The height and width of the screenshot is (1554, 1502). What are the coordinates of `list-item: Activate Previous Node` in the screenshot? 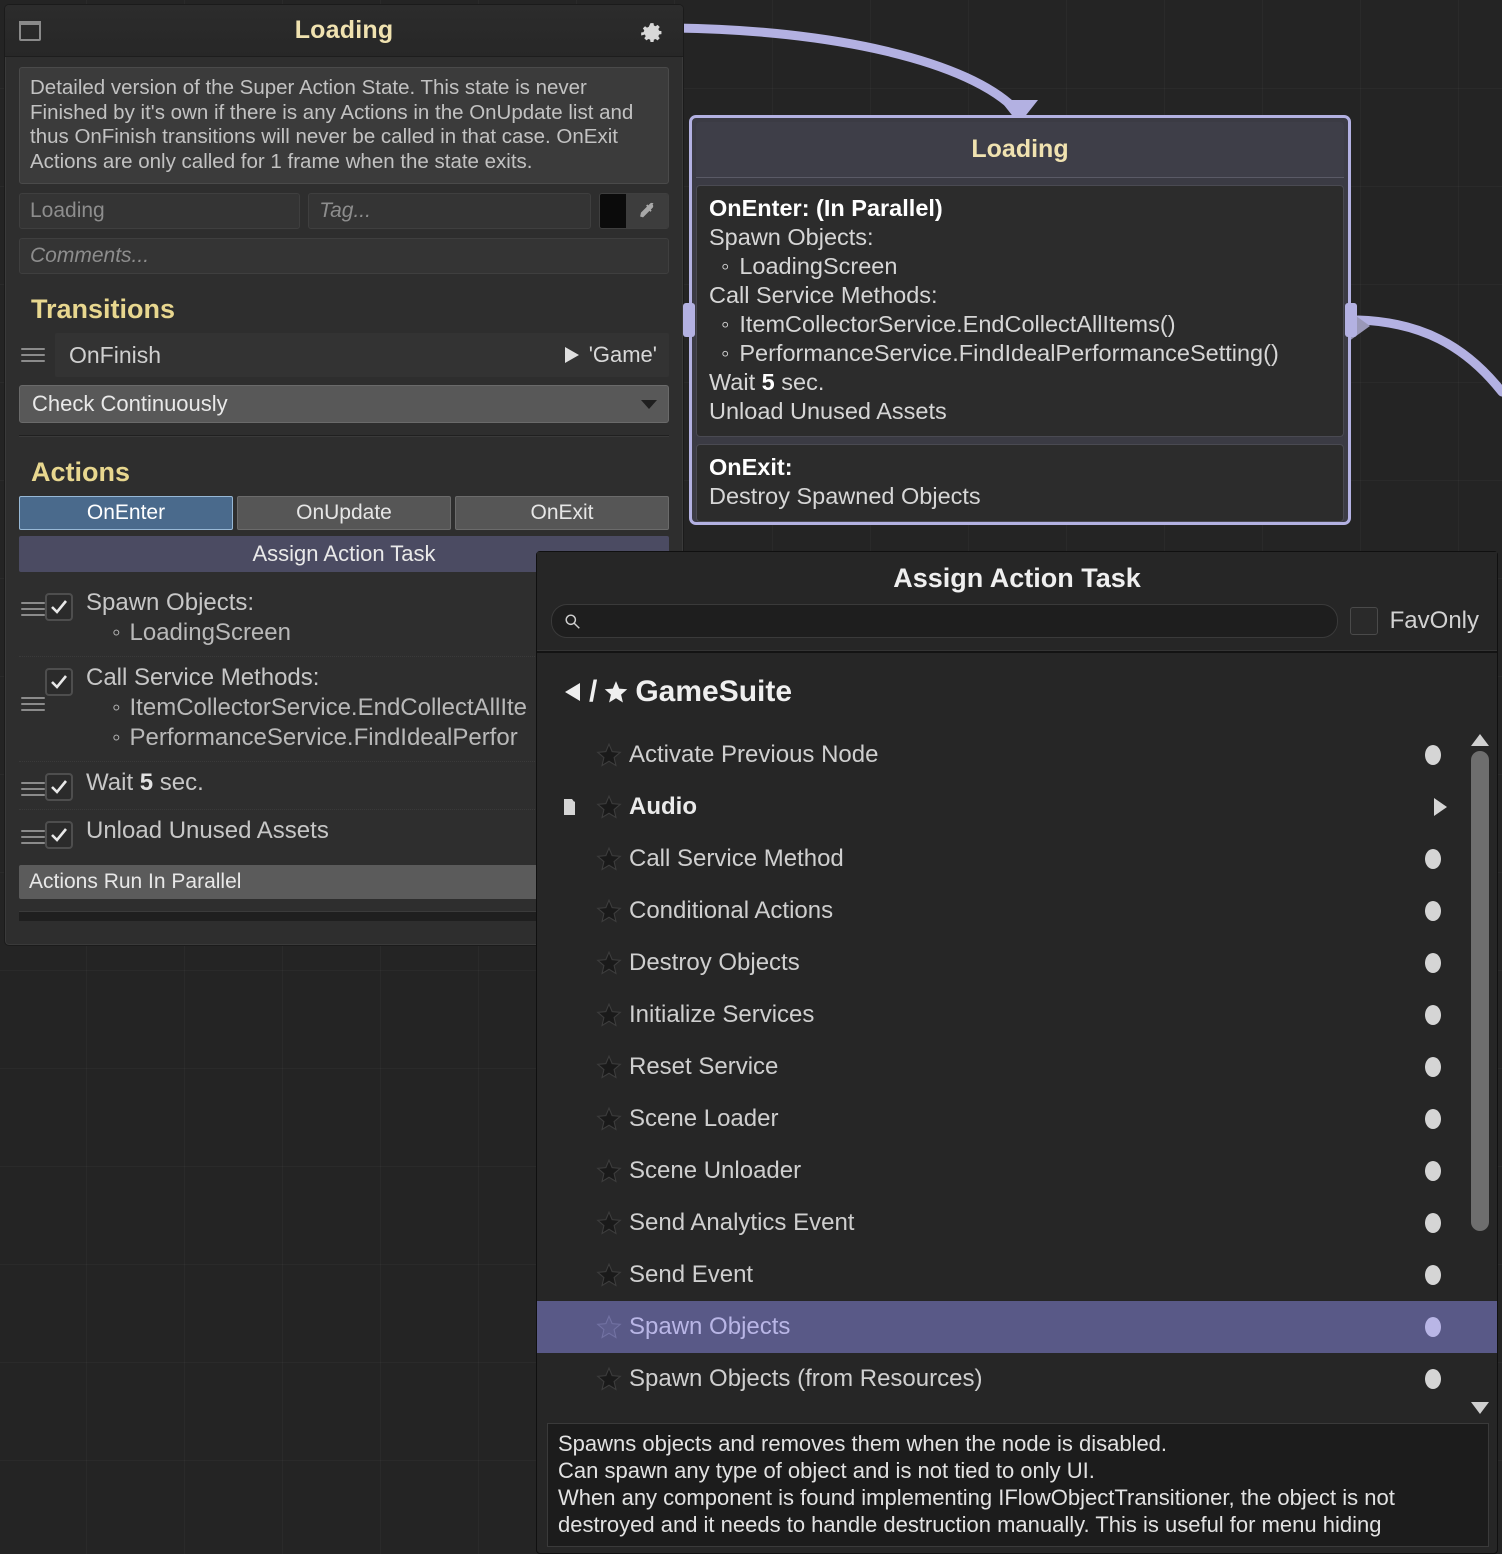 It's located at (1017, 755).